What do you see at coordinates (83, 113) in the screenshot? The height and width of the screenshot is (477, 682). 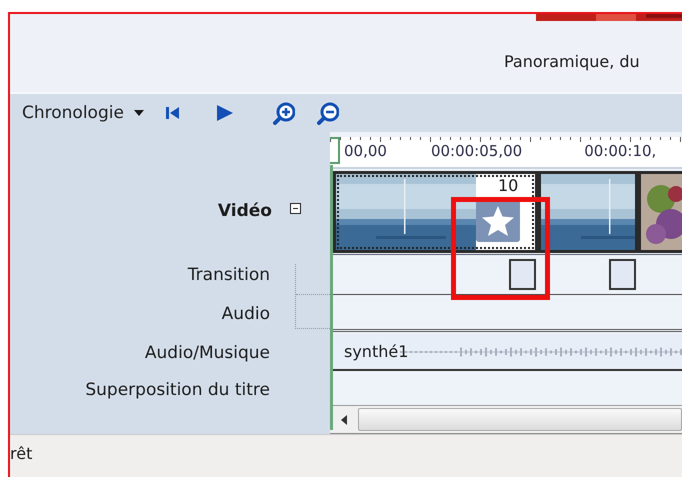 I see `view-dropdown: Chronologie` at bounding box center [83, 113].